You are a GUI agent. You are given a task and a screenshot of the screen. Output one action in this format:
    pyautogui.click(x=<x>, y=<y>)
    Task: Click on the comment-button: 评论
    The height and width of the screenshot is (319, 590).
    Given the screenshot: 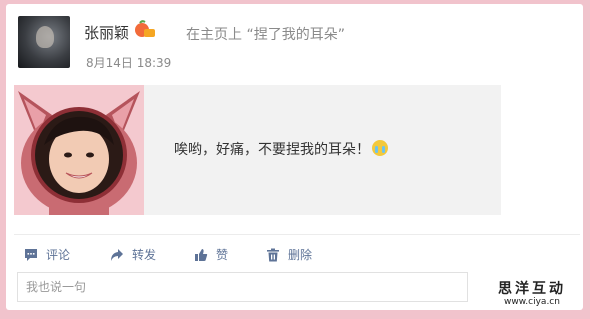 What is the action you would take?
    pyautogui.click(x=47, y=254)
    